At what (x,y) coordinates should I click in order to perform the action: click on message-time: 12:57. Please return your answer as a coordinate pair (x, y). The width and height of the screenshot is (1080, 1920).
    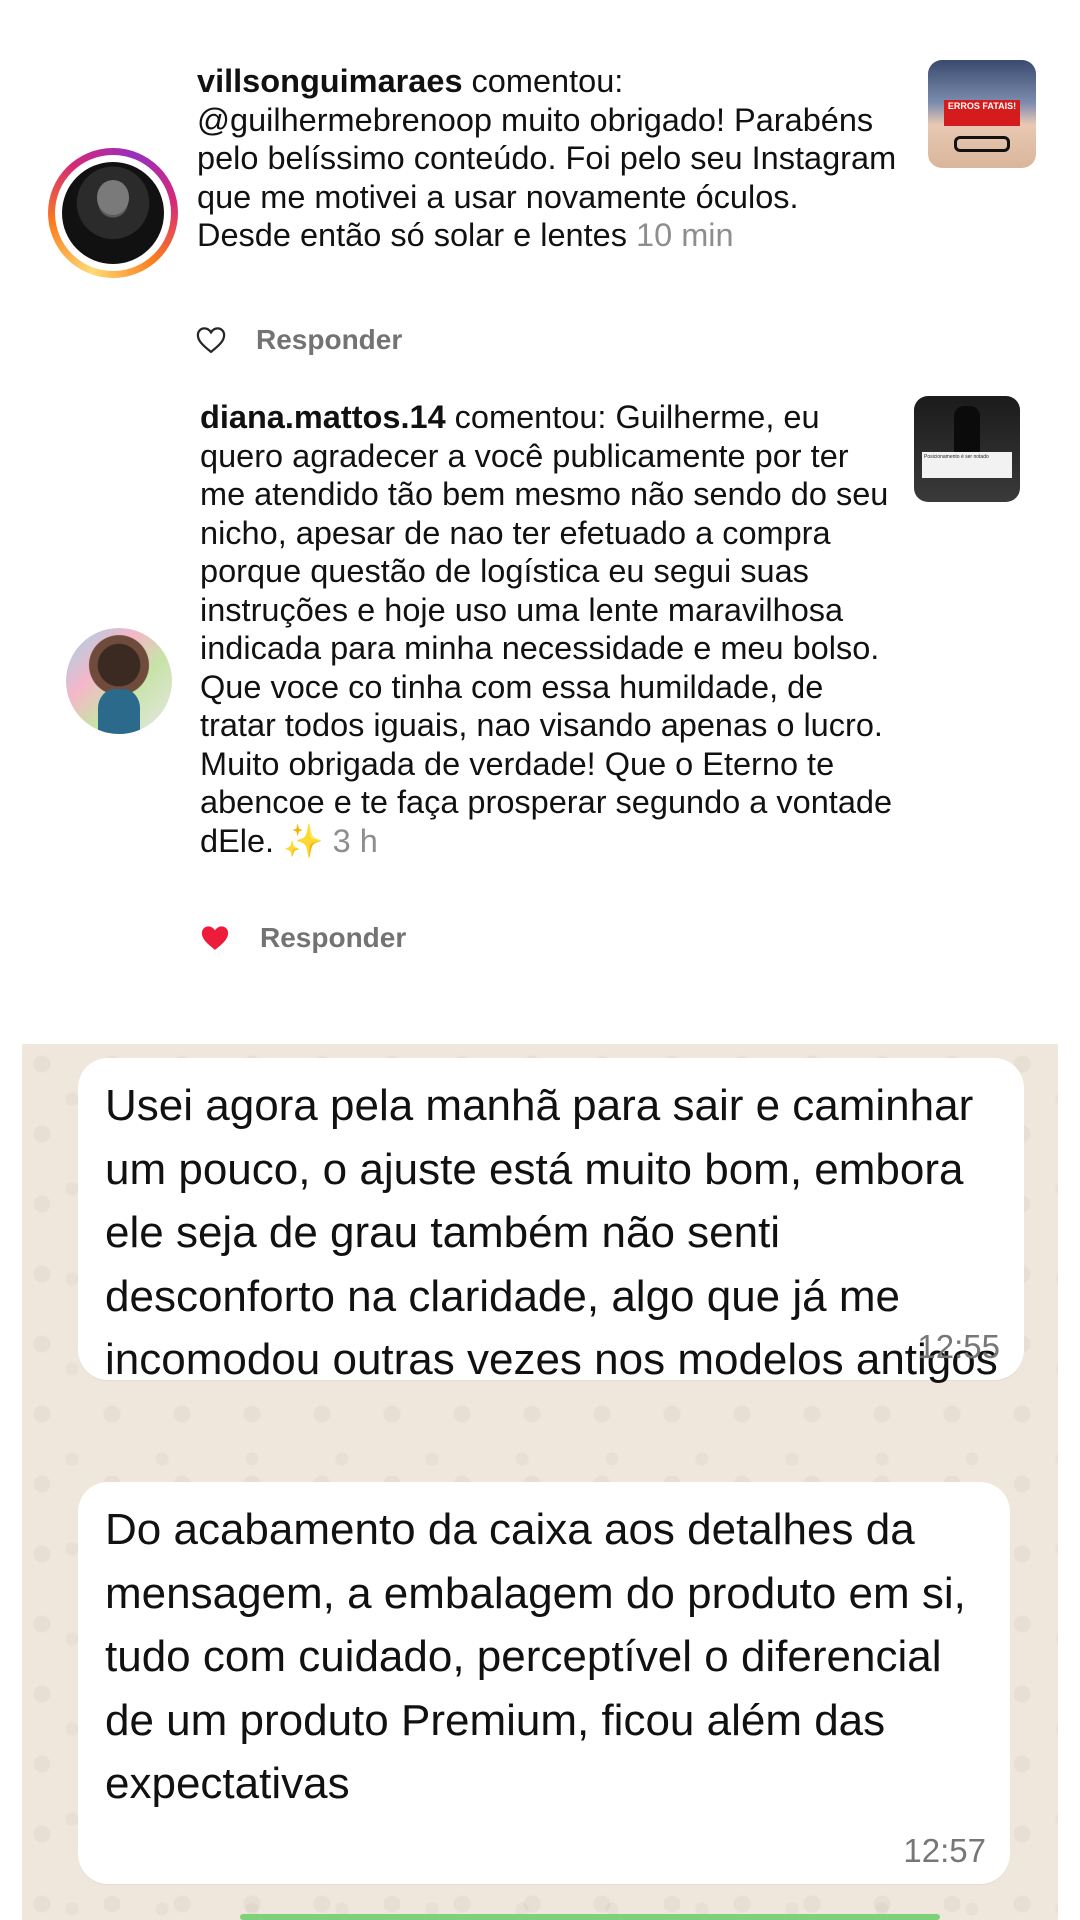
    Looking at the image, I should click on (944, 1850).